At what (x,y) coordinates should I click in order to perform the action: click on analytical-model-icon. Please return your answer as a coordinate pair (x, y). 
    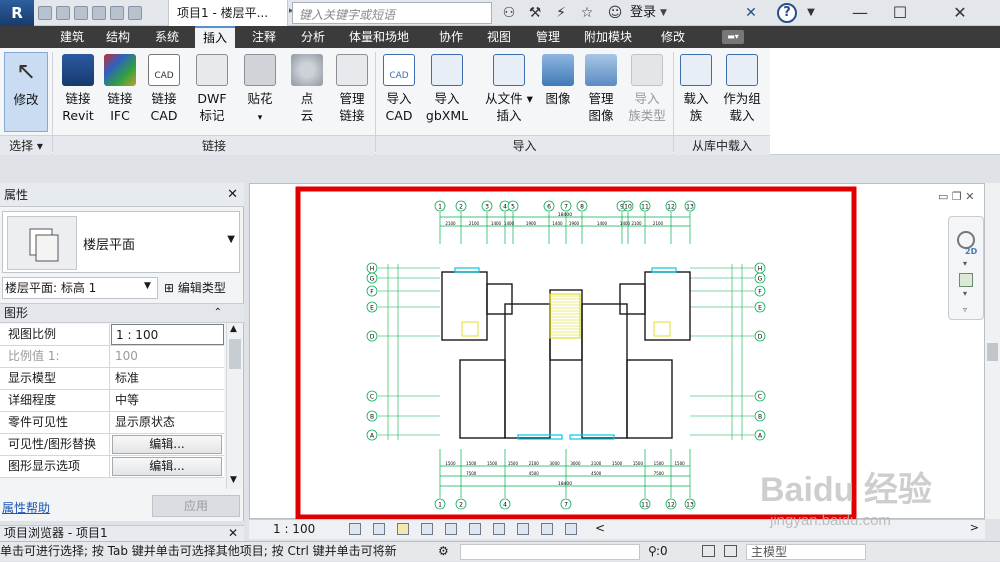
    Looking at the image, I should click on (571, 529).